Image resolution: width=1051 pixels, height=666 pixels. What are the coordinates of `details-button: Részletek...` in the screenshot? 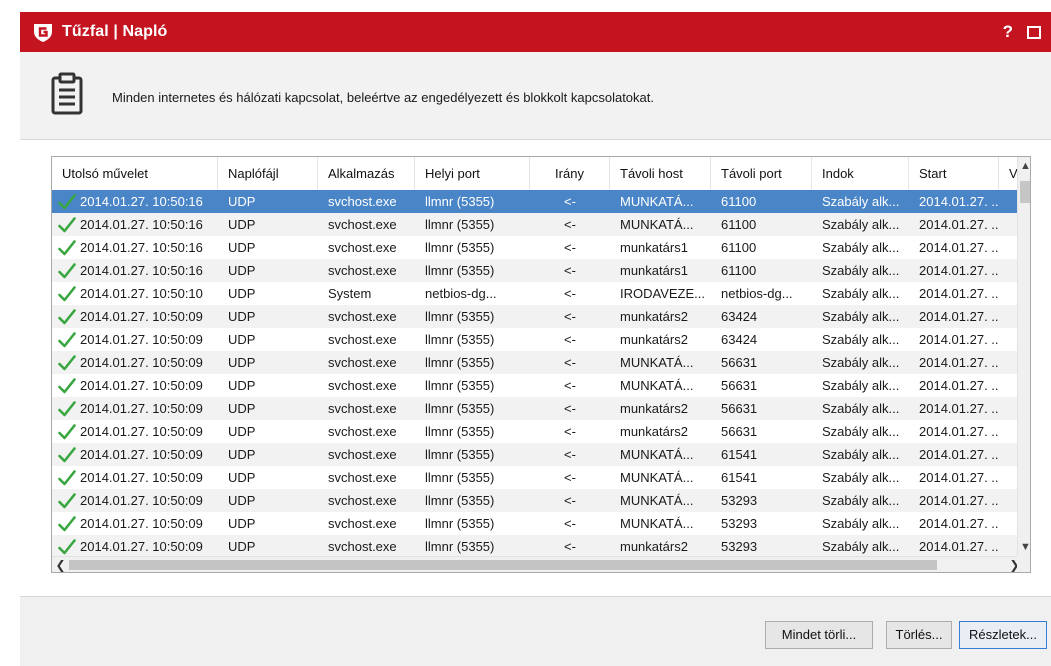 It's located at (1003, 635).